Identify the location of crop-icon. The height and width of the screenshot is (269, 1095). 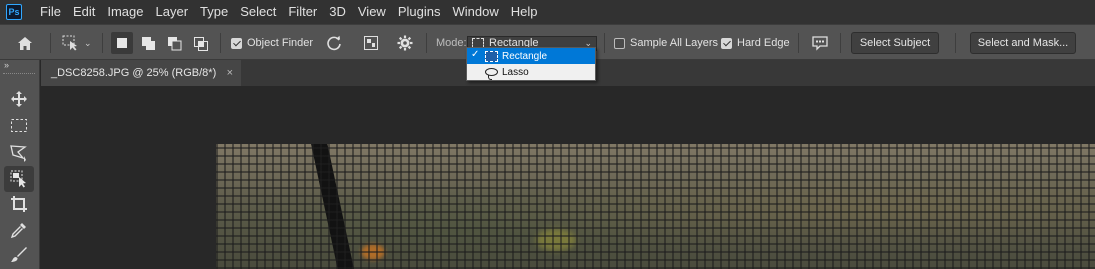
(19, 204).